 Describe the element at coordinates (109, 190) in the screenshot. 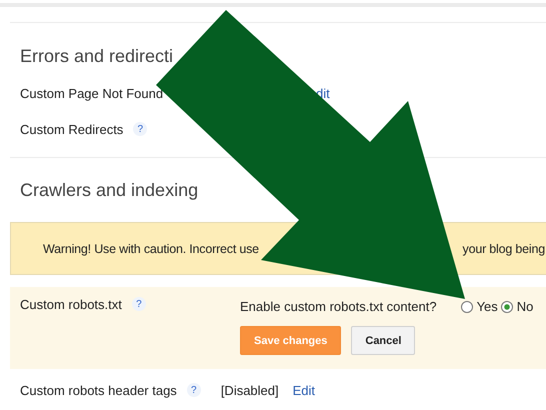

I see `section-heading: Crawlers and indexing` at that location.